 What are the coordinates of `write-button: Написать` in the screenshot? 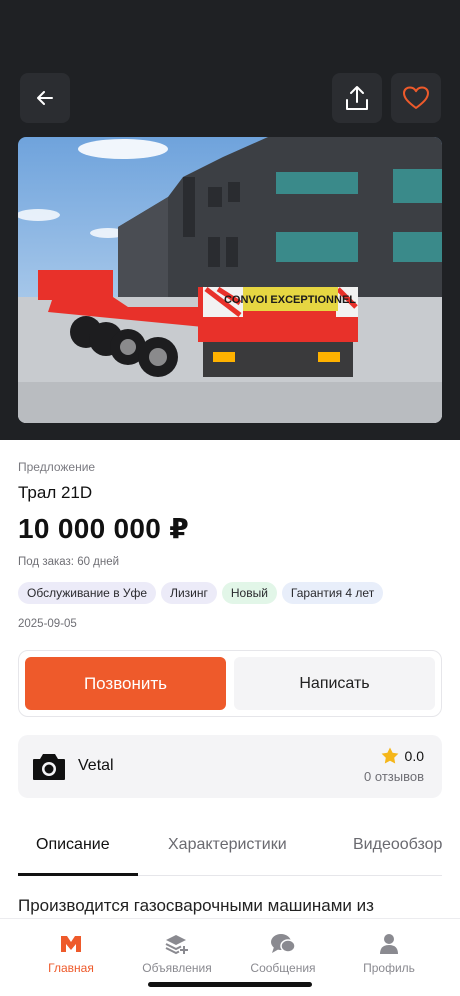 It's located at (334, 683).